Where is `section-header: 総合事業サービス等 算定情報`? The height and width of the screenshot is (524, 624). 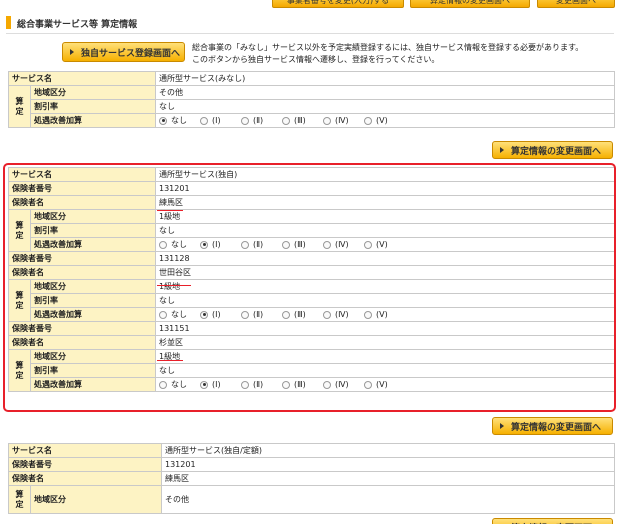
section-header: 総合事業サービス等 算定情報 is located at coordinates (310, 24).